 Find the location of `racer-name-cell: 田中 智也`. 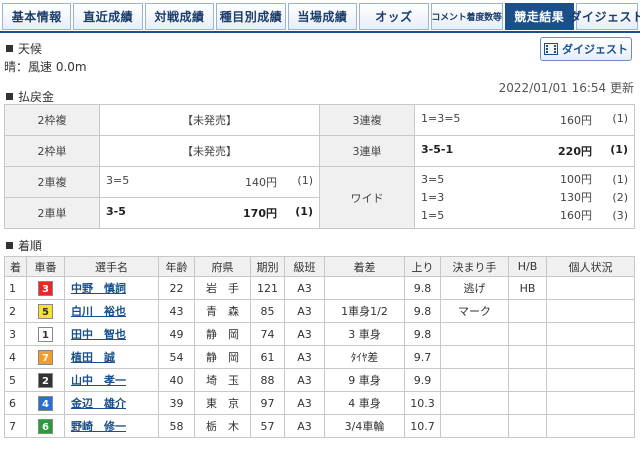

racer-name-cell: 田中 智也 is located at coordinates (111, 334).